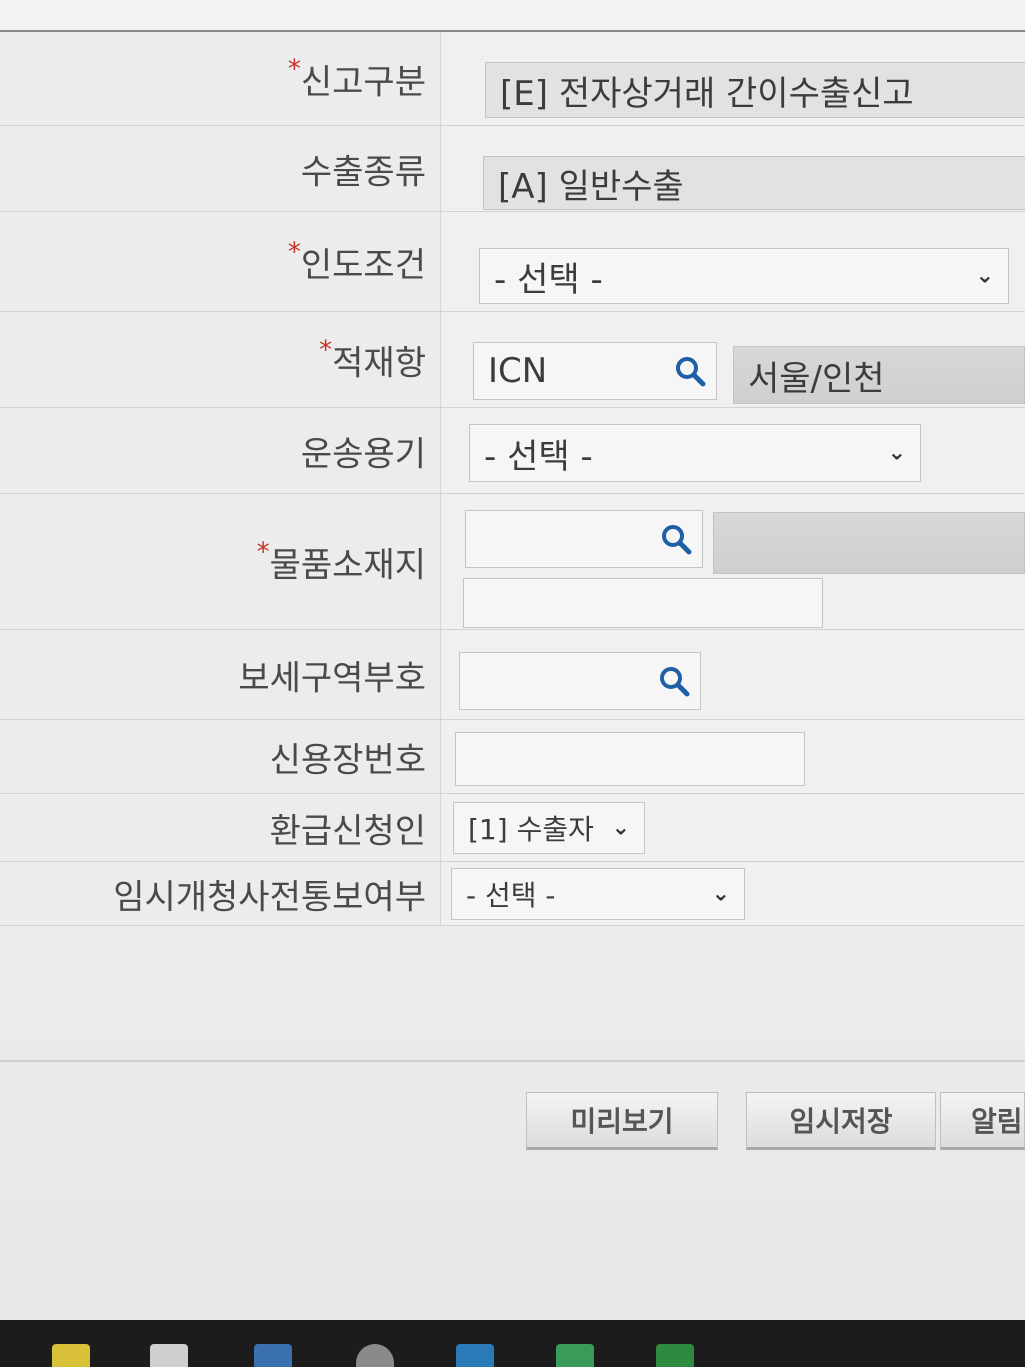 Image resolution: width=1025 pixels, height=1367 pixels. Describe the element at coordinates (269, 897) in the screenshot. I see `label-temp-opening-notice: 임시개청사전통보여부` at that location.